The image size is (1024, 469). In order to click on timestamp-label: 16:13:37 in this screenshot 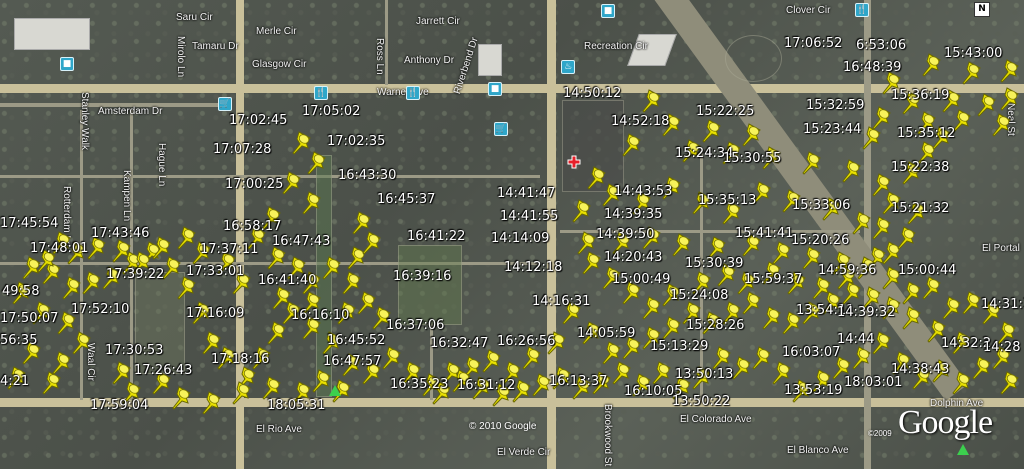, I will do `click(578, 381)`.